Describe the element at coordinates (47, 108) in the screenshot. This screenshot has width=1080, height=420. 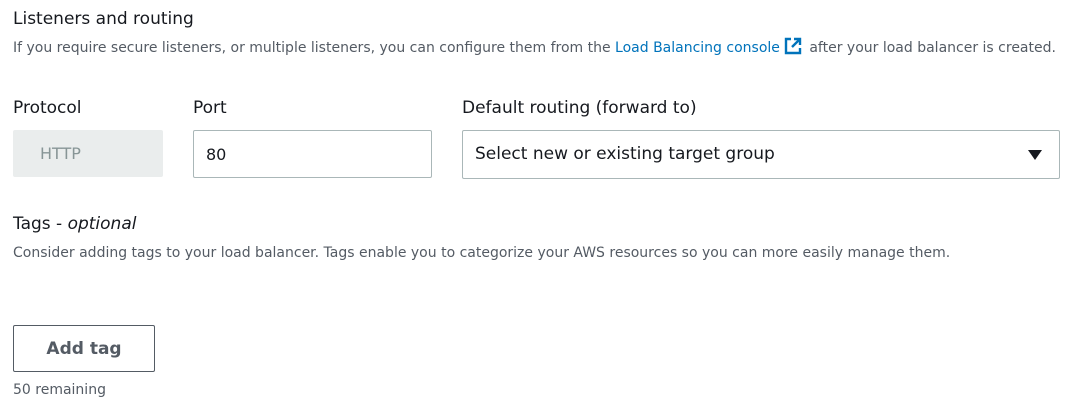
I see `protocol-label: Protocol` at that location.